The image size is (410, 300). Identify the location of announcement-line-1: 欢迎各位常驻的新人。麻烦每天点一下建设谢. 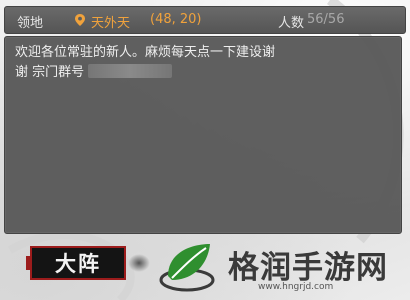
(145, 52).